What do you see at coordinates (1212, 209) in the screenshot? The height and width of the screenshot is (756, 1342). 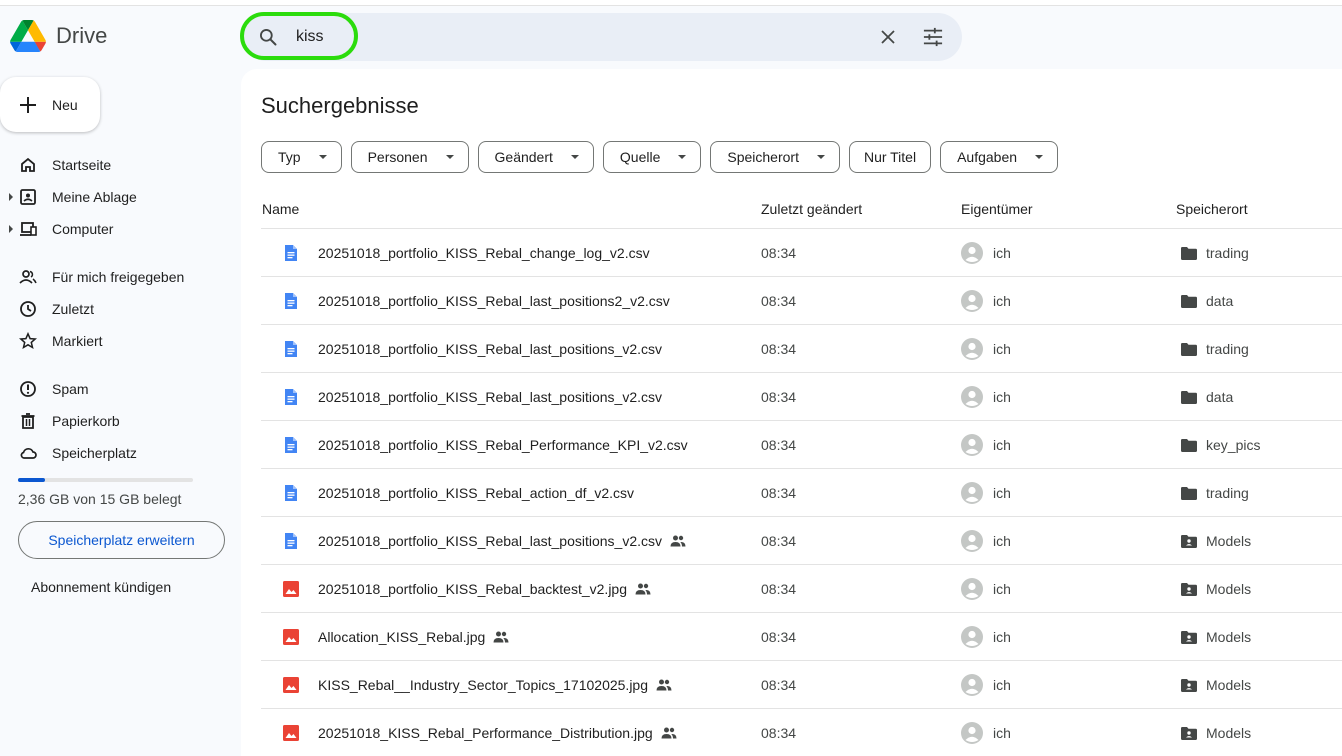 I see `column-header-location: Speicherort` at bounding box center [1212, 209].